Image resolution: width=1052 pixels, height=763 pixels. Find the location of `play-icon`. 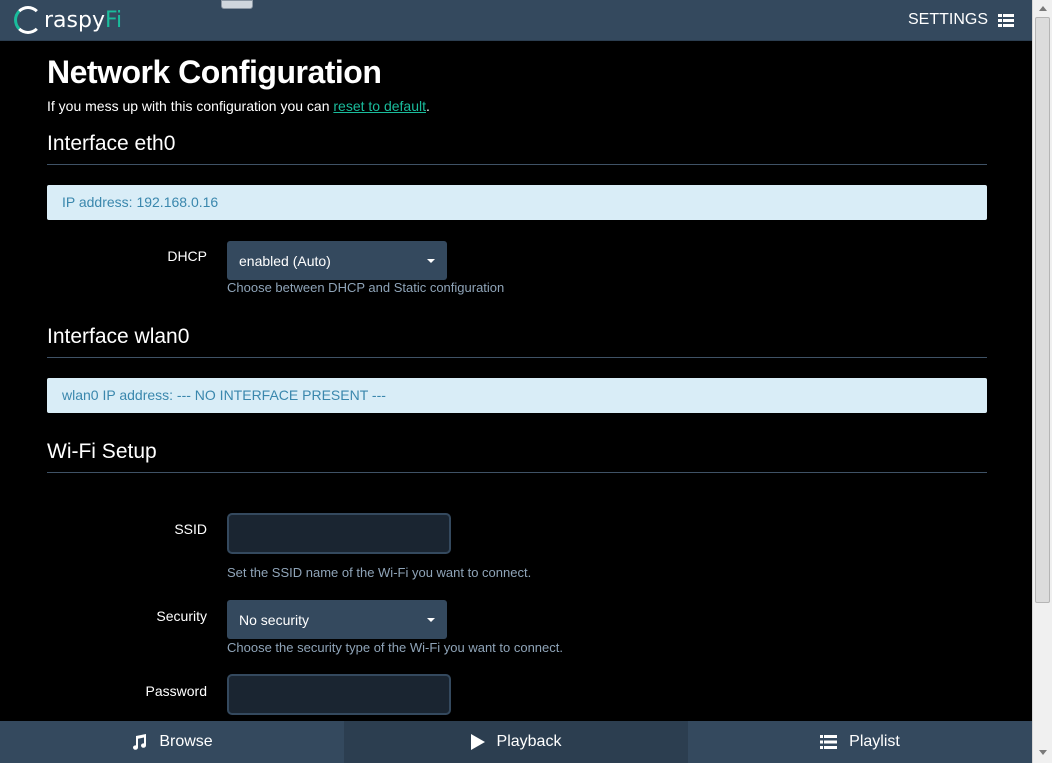

play-icon is located at coordinates (477, 742).